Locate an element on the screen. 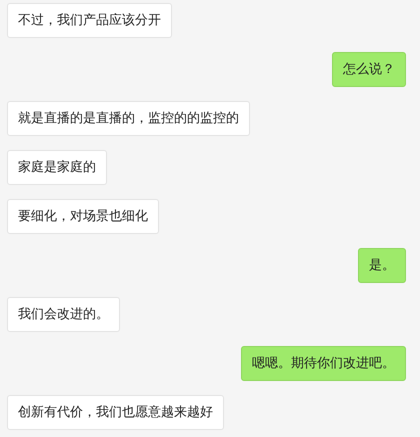 This screenshot has width=420, height=437. message-bubble: 怎么说？ is located at coordinates (369, 69).